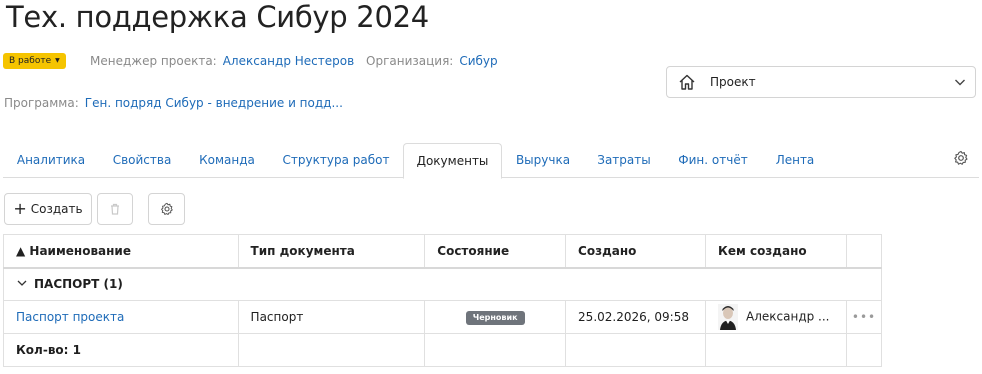 This screenshot has width=982, height=374. Describe the element at coordinates (41, 103) in the screenshot. I see `program-label: Программа:` at that location.